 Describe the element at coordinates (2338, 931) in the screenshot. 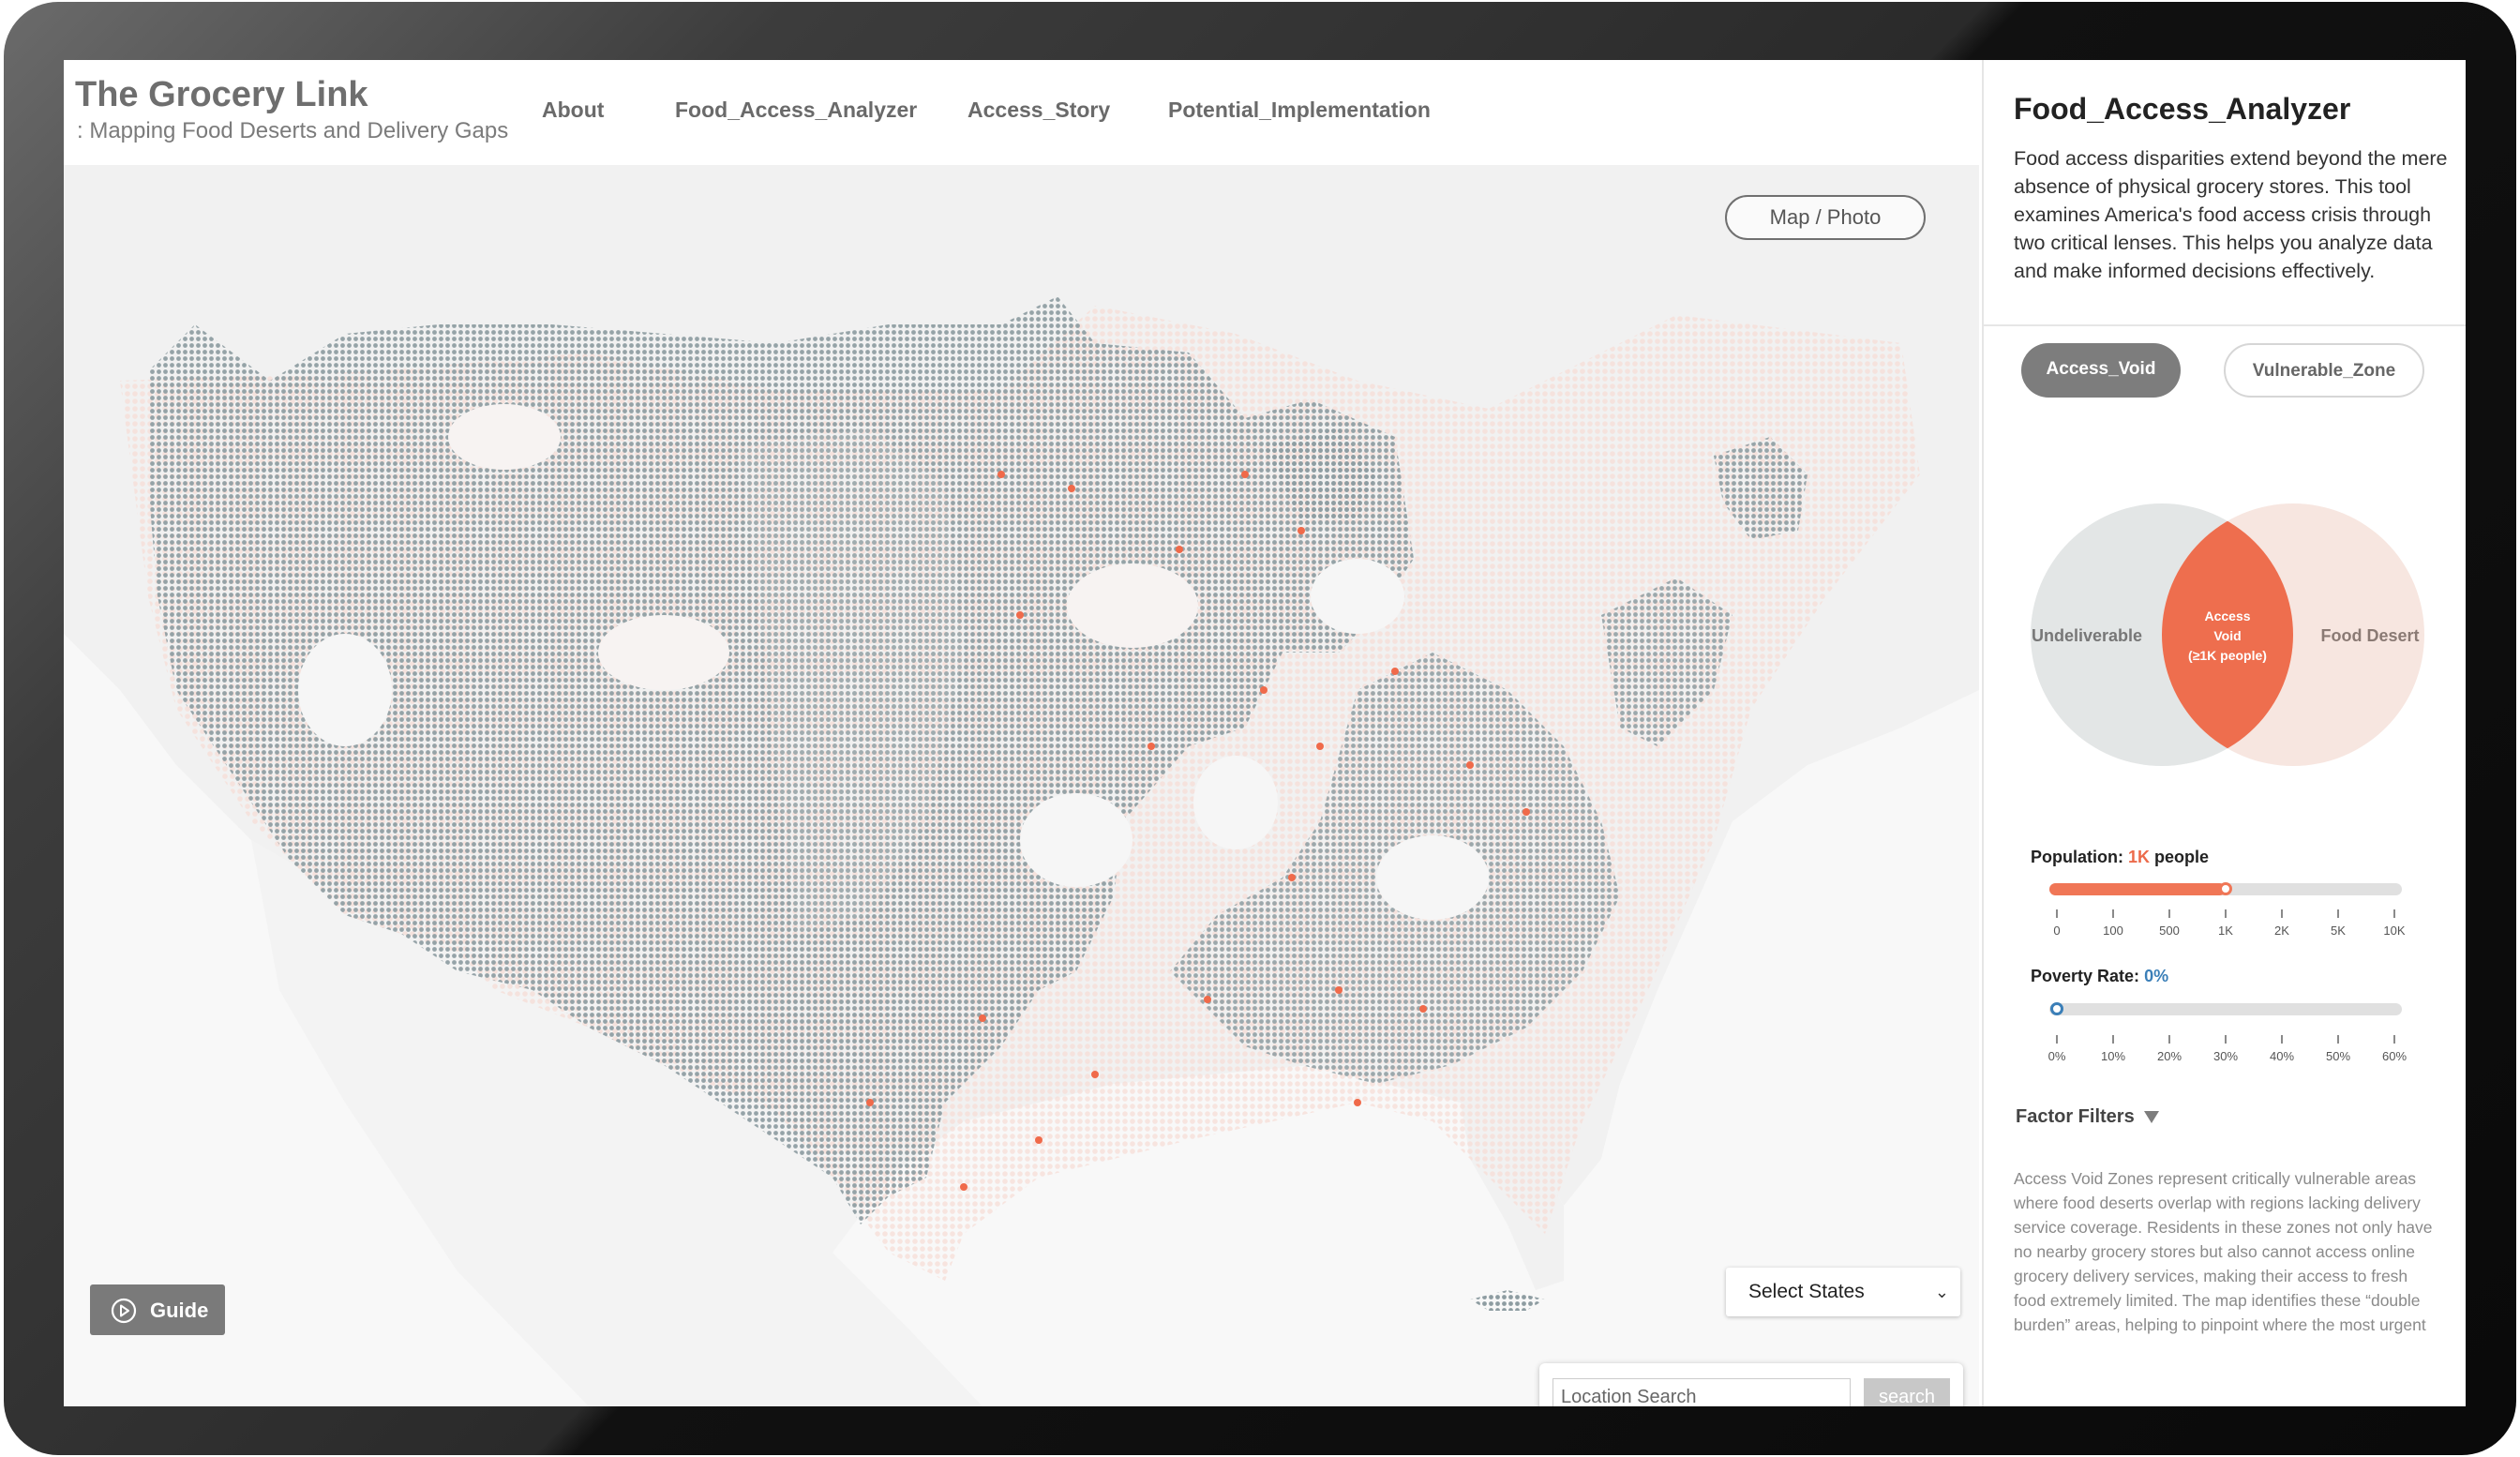

I see `population-tick-label: 5K` at that location.